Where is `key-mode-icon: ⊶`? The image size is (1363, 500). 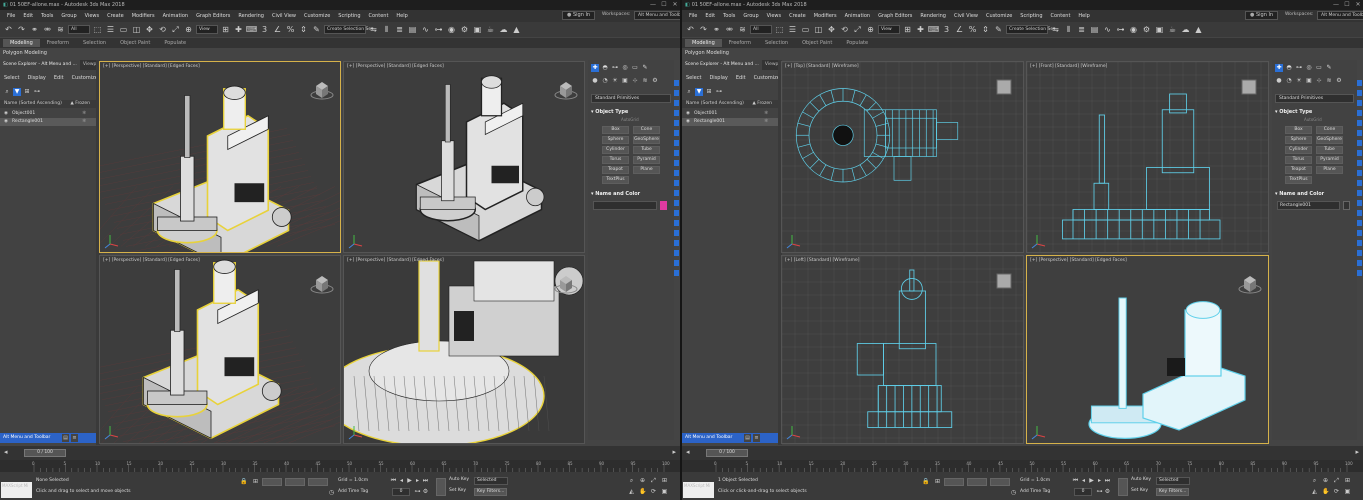
key-mode-icon: ⊶ is located at coordinates (1099, 491).